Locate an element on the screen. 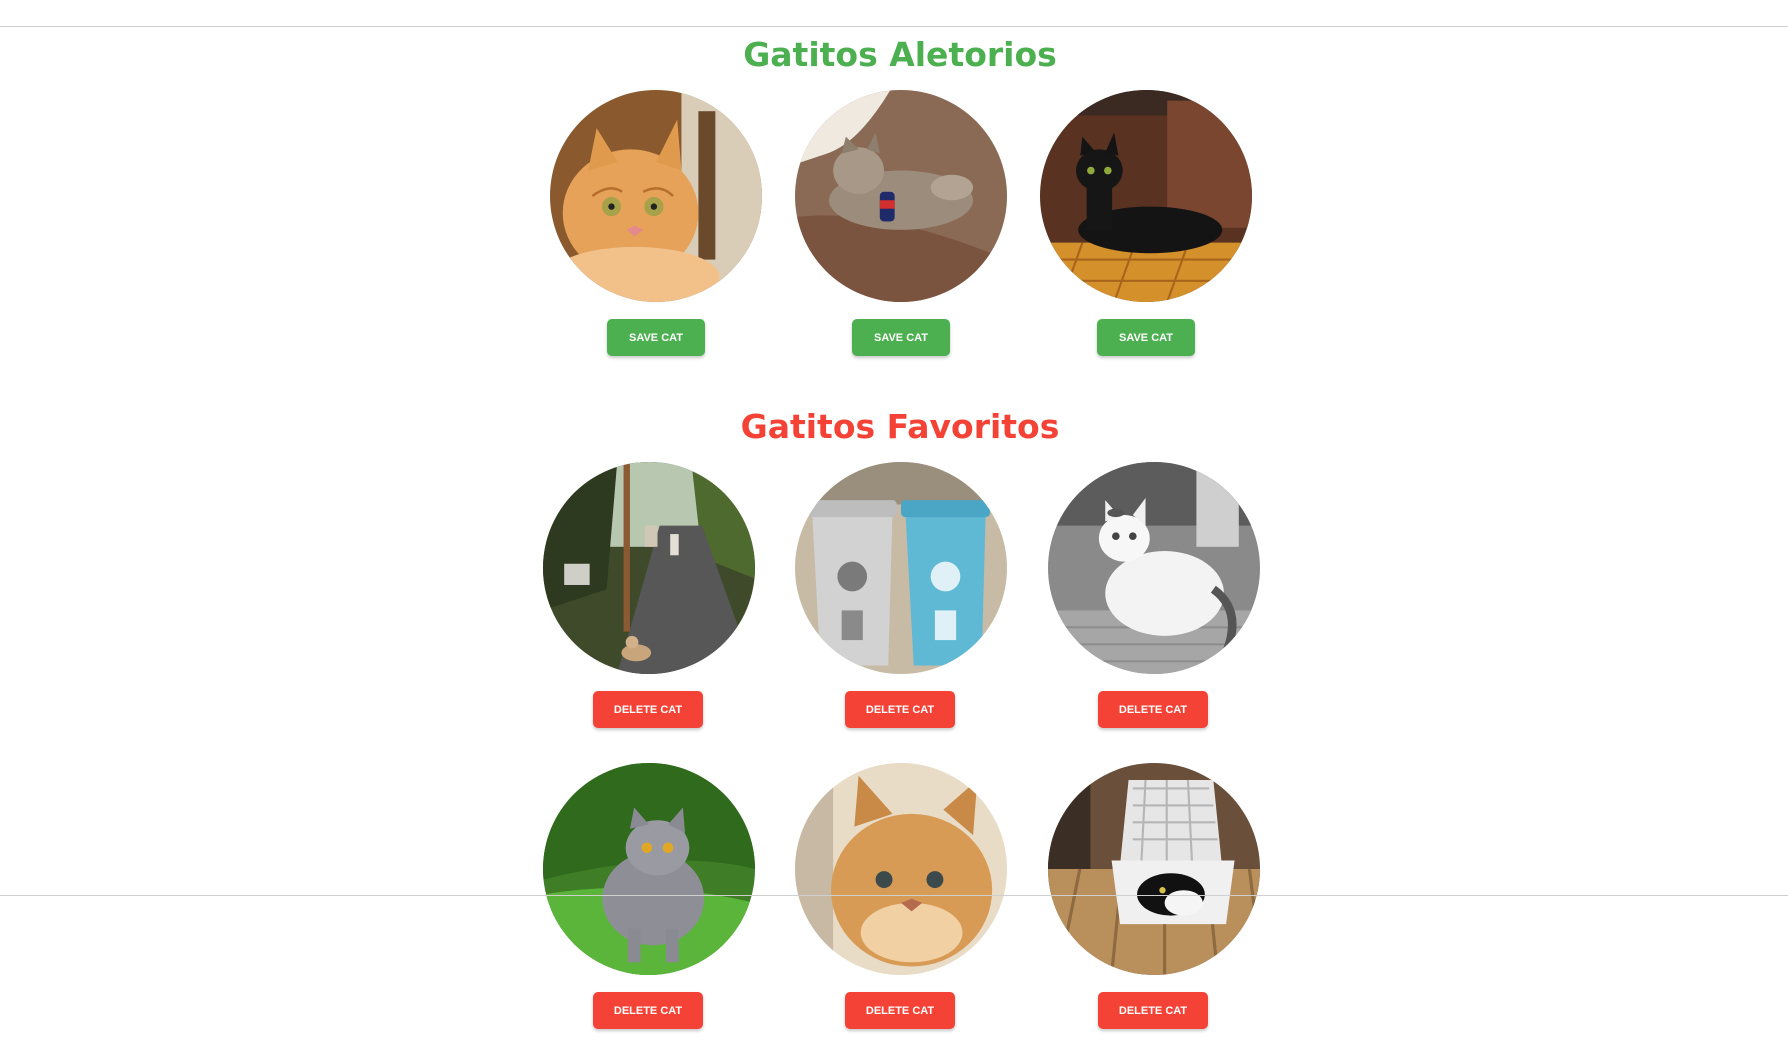 This screenshot has height=1054, width=1788. random-cats-title: Gatitos Aletorios is located at coordinates (900, 54).